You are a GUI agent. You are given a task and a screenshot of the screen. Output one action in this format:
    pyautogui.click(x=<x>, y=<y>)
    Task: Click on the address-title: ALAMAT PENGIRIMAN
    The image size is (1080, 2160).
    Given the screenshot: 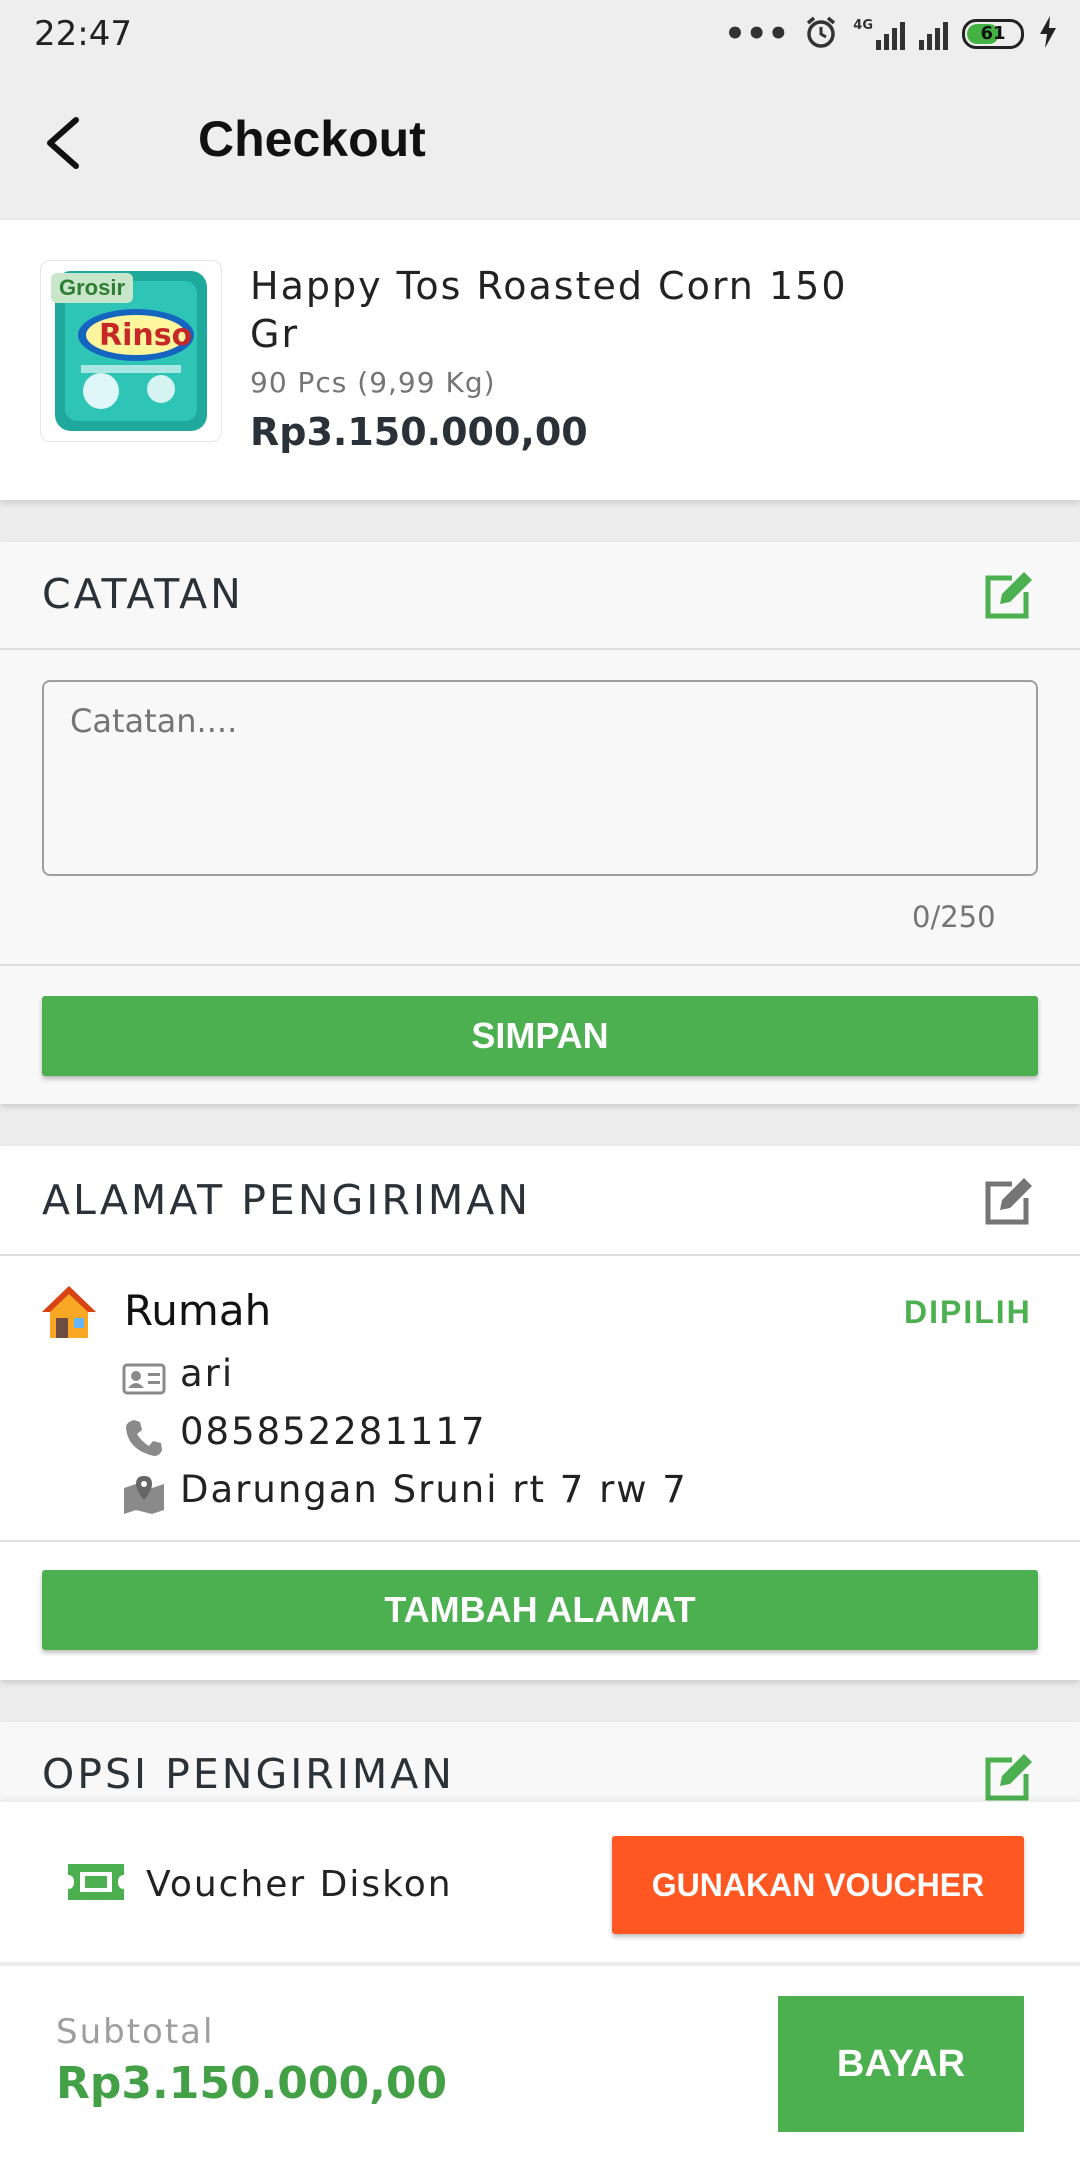 What is the action you would take?
    pyautogui.click(x=287, y=1200)
    